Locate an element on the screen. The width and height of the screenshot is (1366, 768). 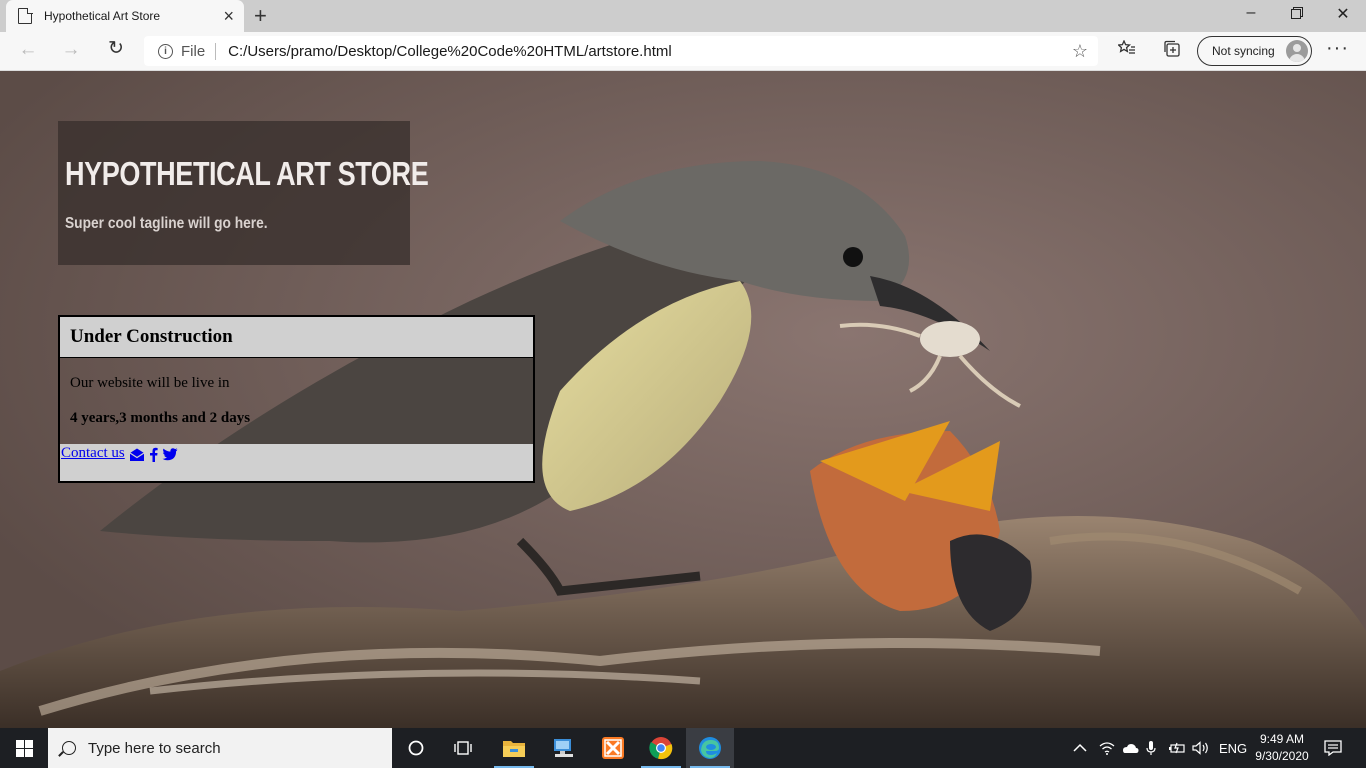
sync-label: Not syncing is located at coordinates (1243, 51).